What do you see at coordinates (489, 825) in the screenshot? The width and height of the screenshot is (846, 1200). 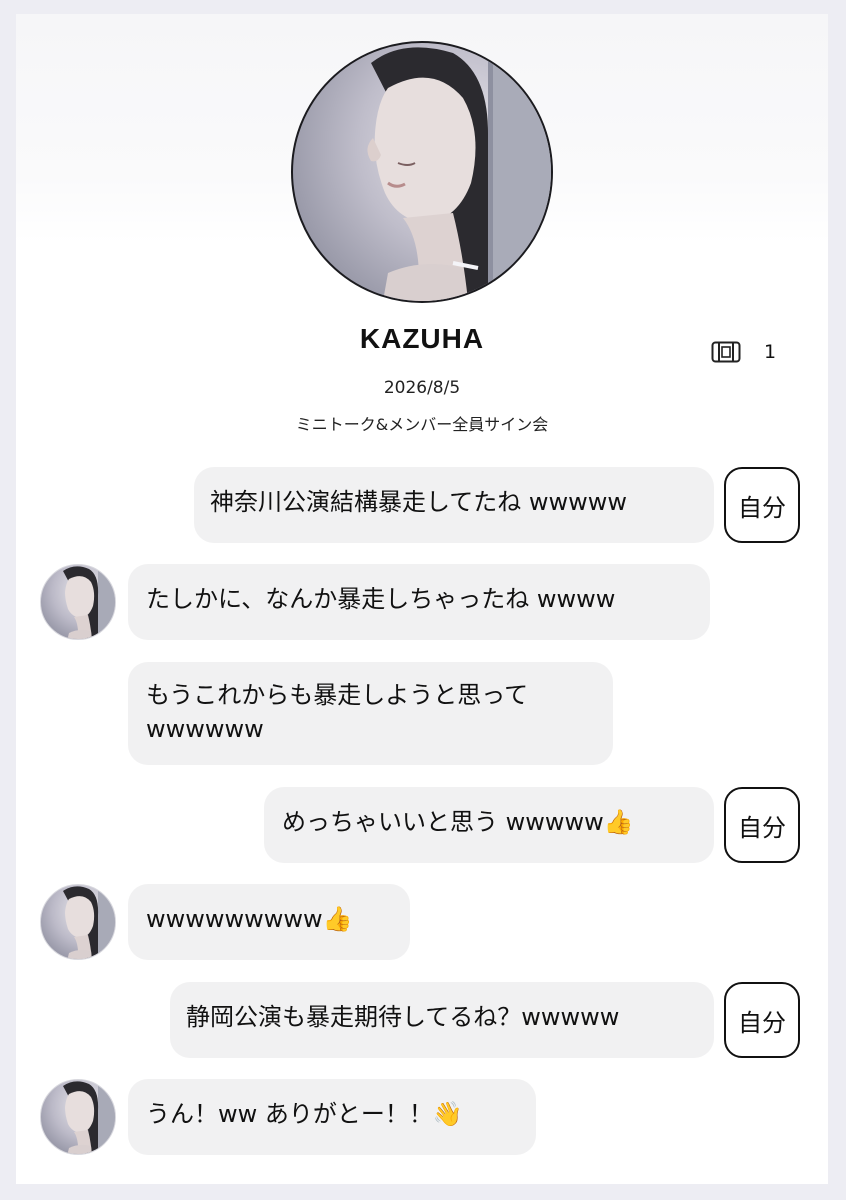 I see `self-message-bubble: めっちゃいいと思う wwwww👍` at bounding box center [489, 825].